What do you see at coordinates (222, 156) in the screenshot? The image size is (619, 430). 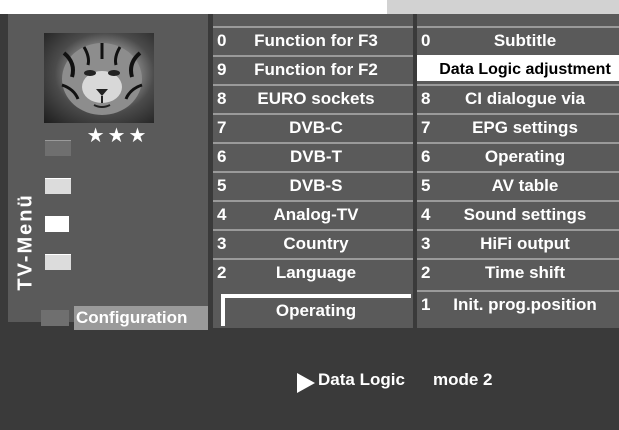 I see `menu-item-number: 6` at bounding box center [222, 156].